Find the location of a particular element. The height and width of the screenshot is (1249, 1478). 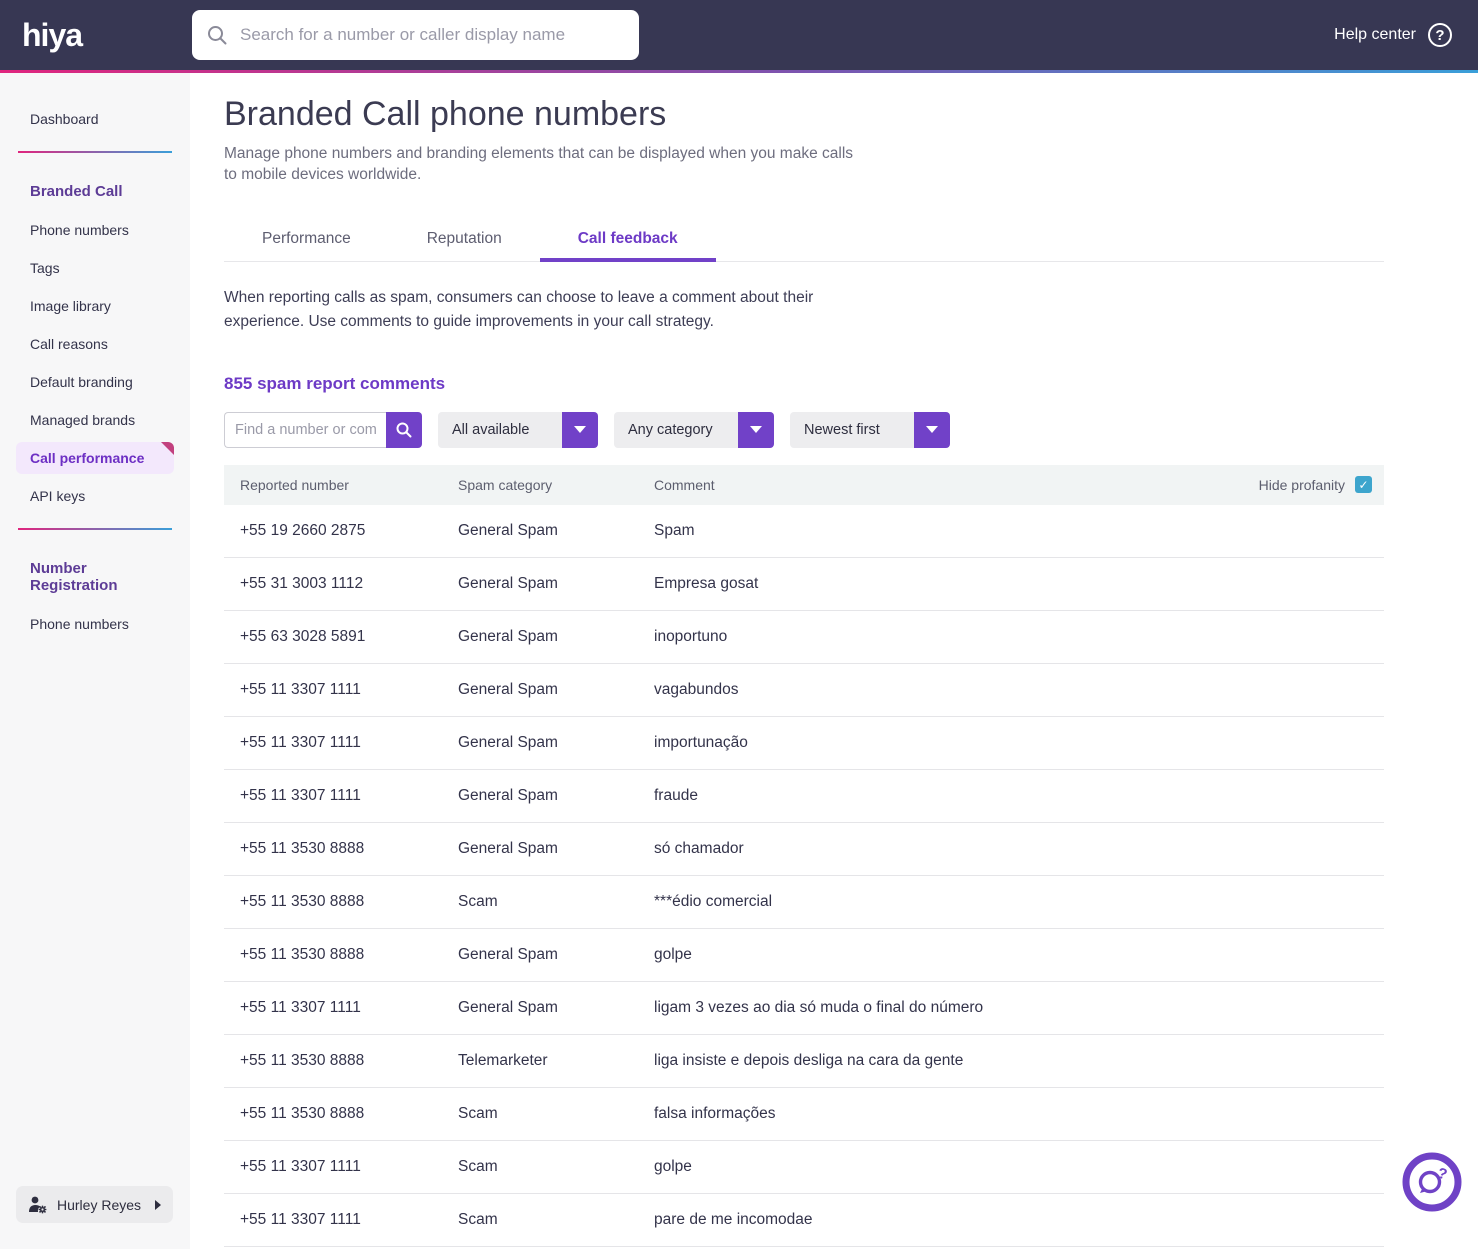

global-search is located at coordinates (415, 35).